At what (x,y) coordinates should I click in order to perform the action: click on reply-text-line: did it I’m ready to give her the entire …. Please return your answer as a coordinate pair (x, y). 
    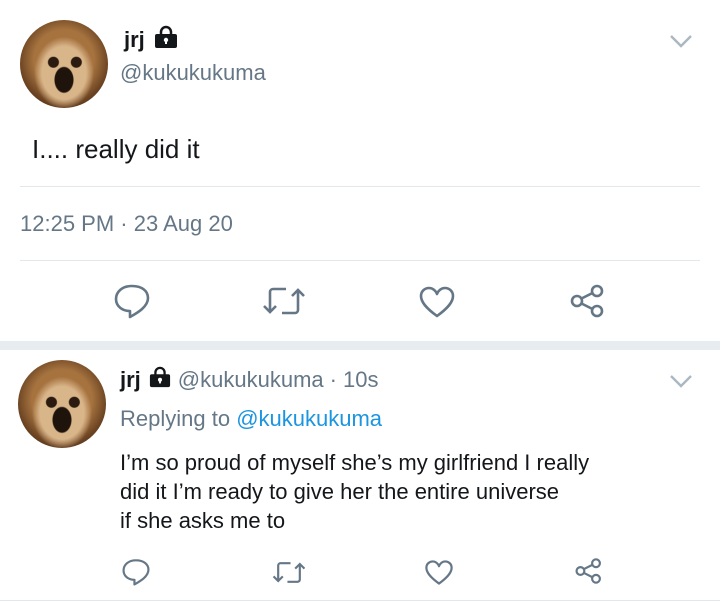
    Looking at the image, I should click on (340, 491).